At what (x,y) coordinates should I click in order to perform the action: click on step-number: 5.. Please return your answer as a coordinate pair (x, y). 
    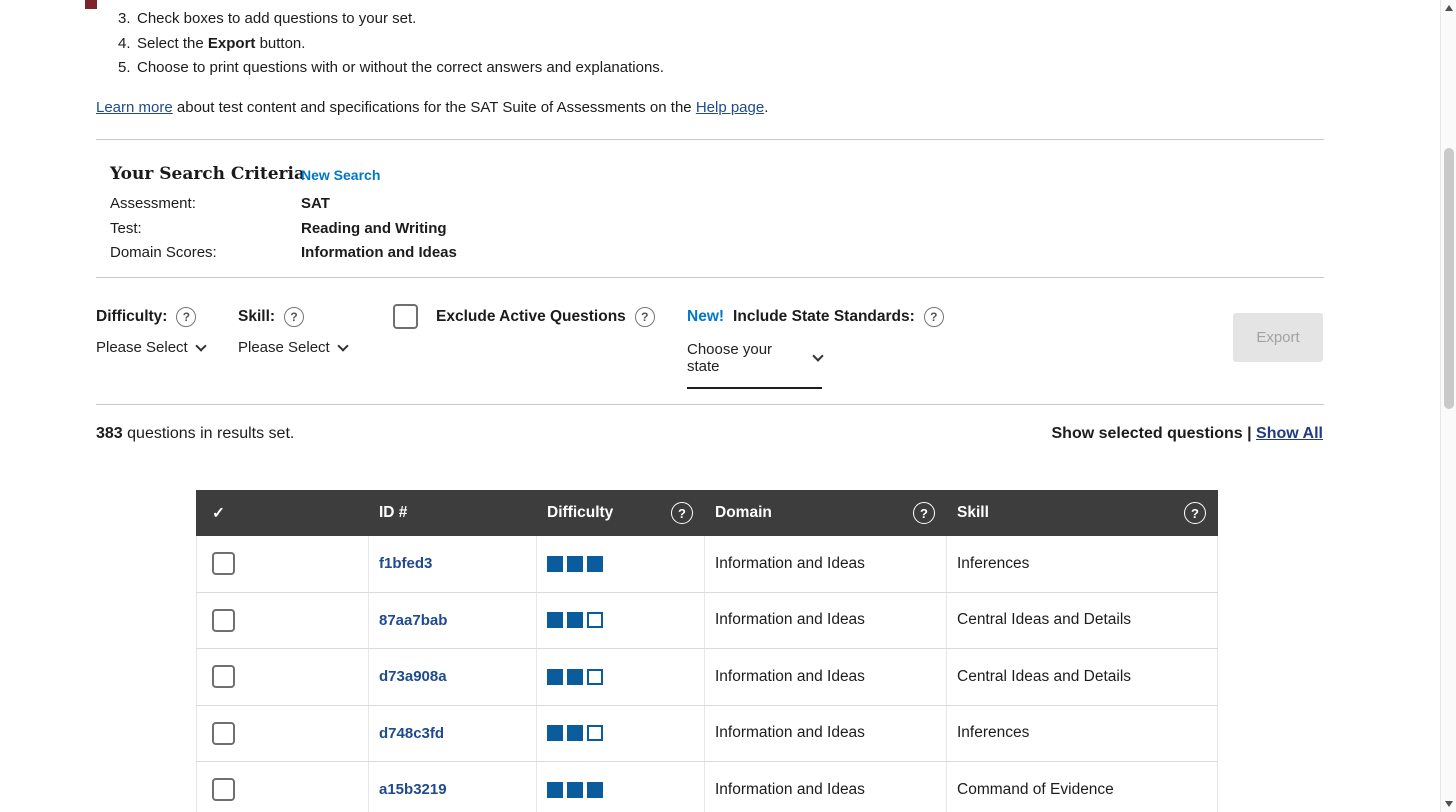
    Looking at the image, I should click on (124, 68).